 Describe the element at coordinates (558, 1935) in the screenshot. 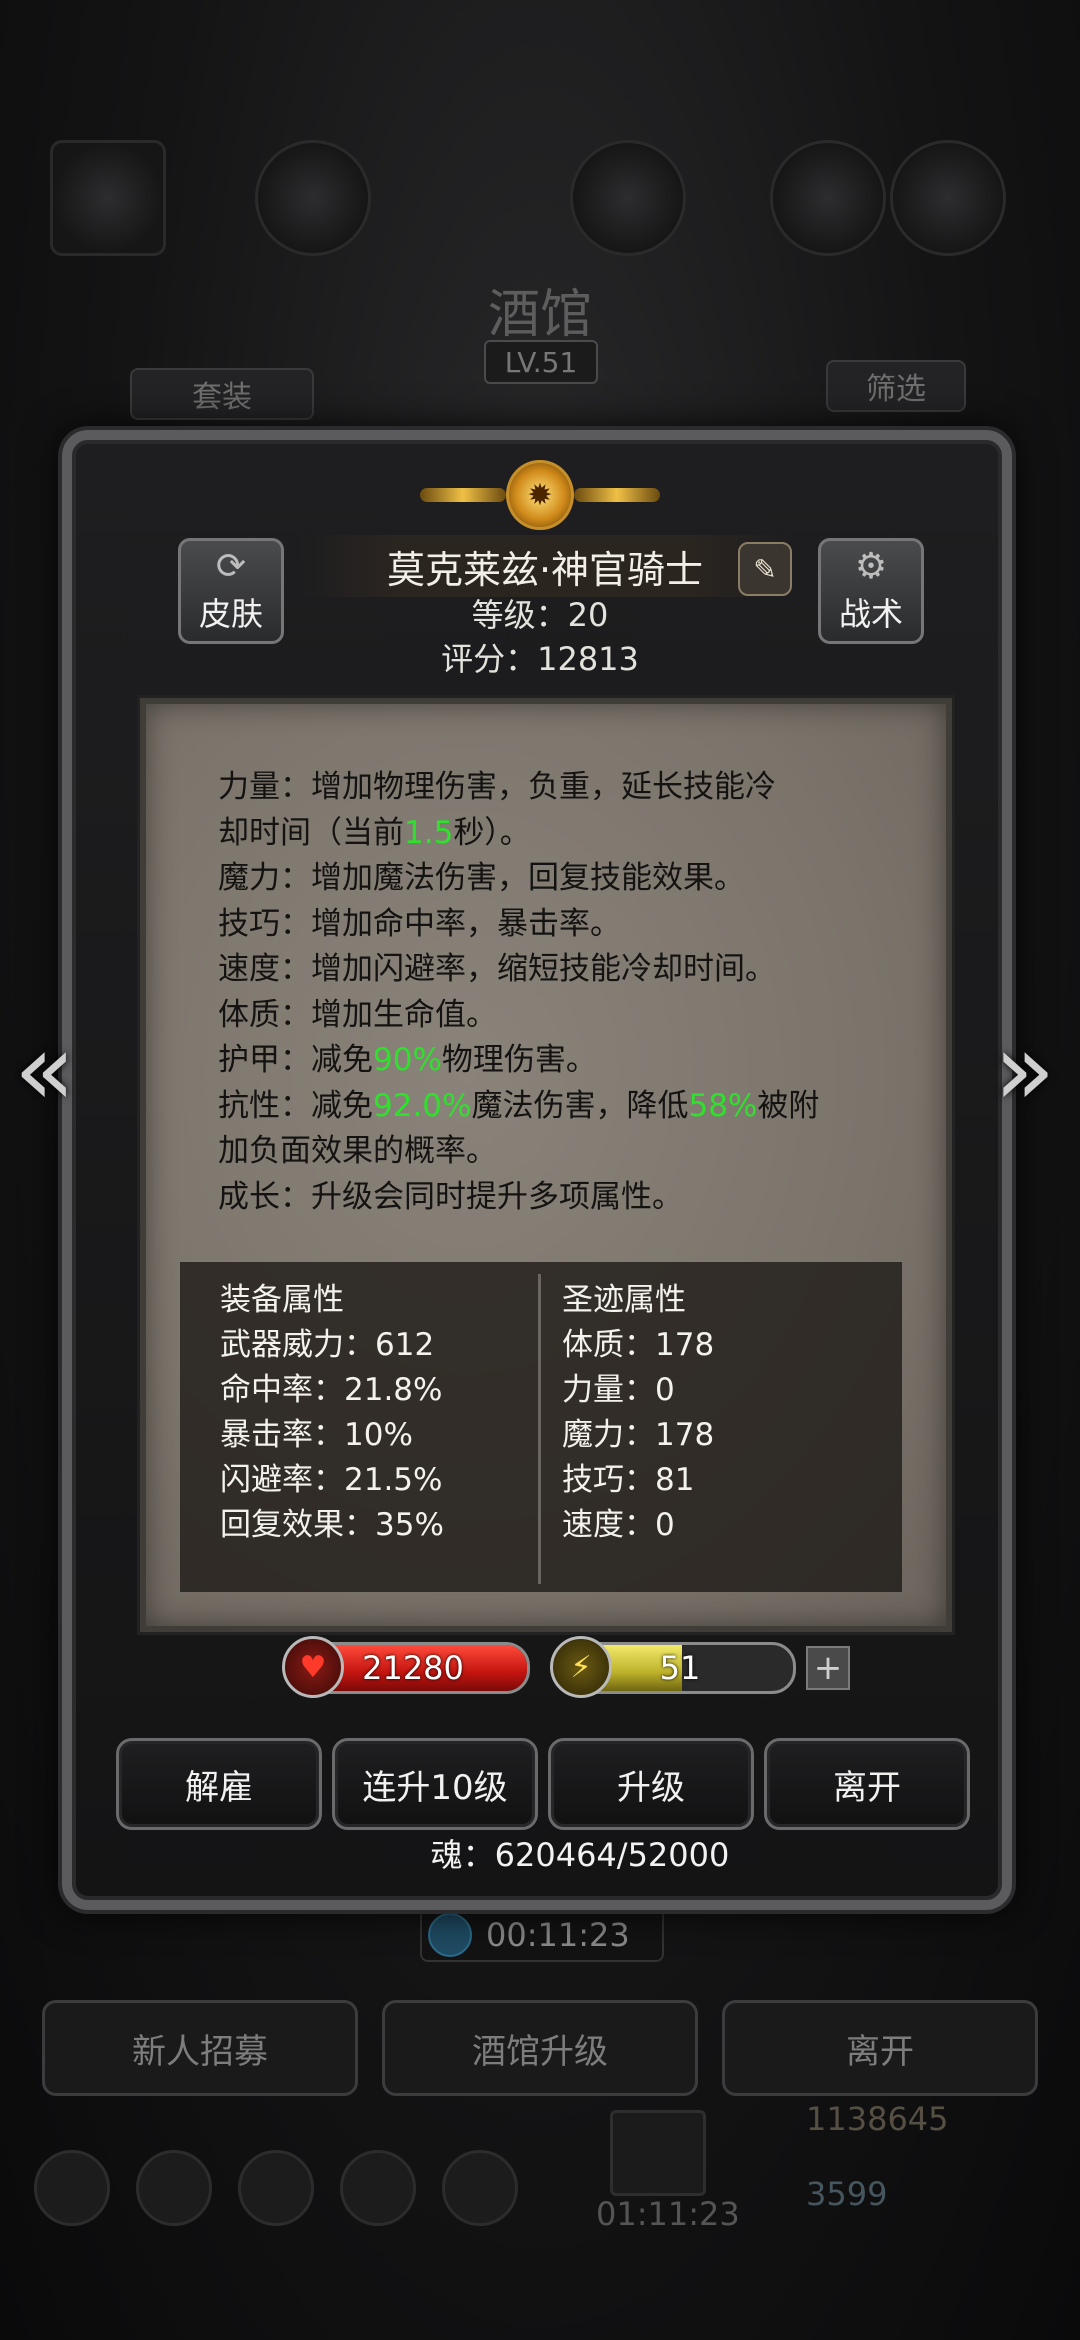

I see `bg-timer-text: 00:11:23` at that location.